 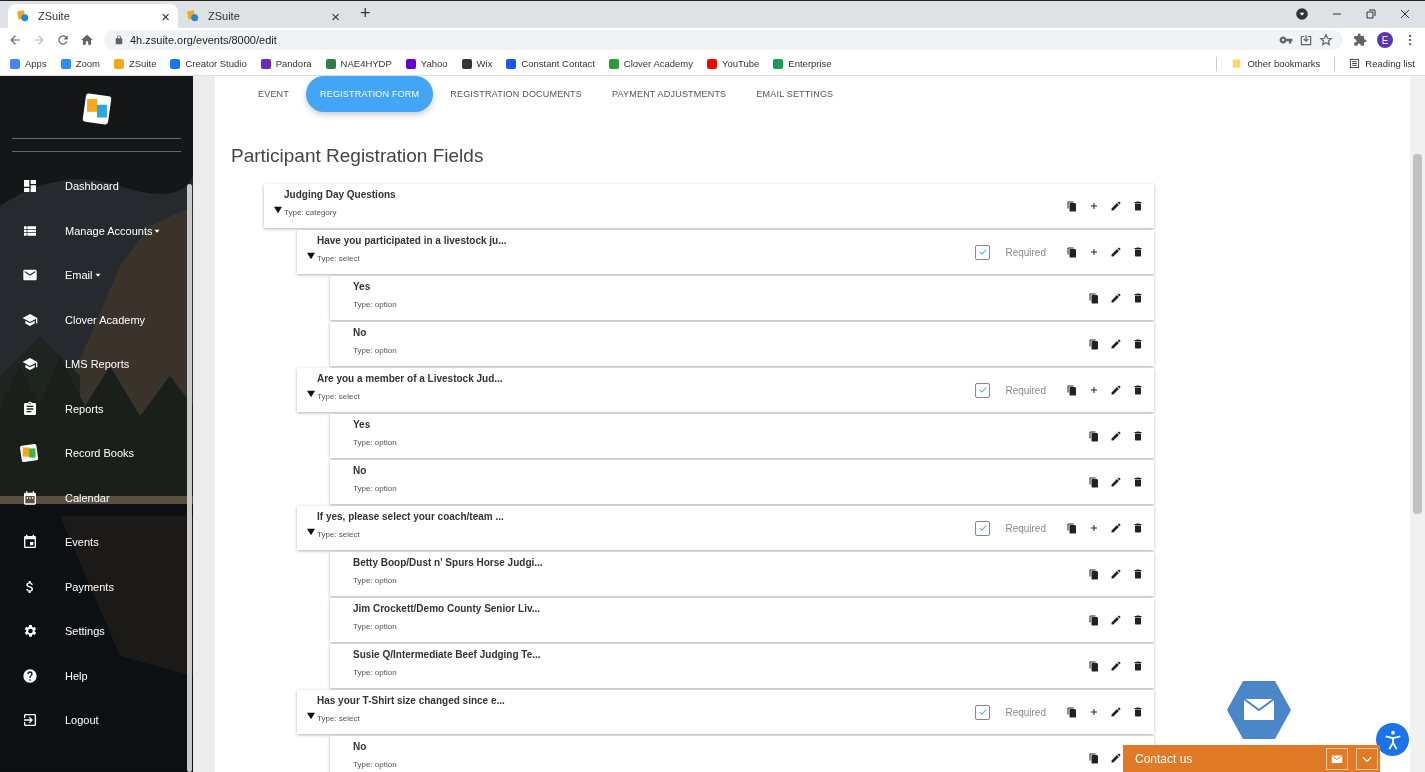 What do you see at coordinates (286, 63) in the screenshot?
I see `bookmark: Pandora` at bounding box center [286, 63].